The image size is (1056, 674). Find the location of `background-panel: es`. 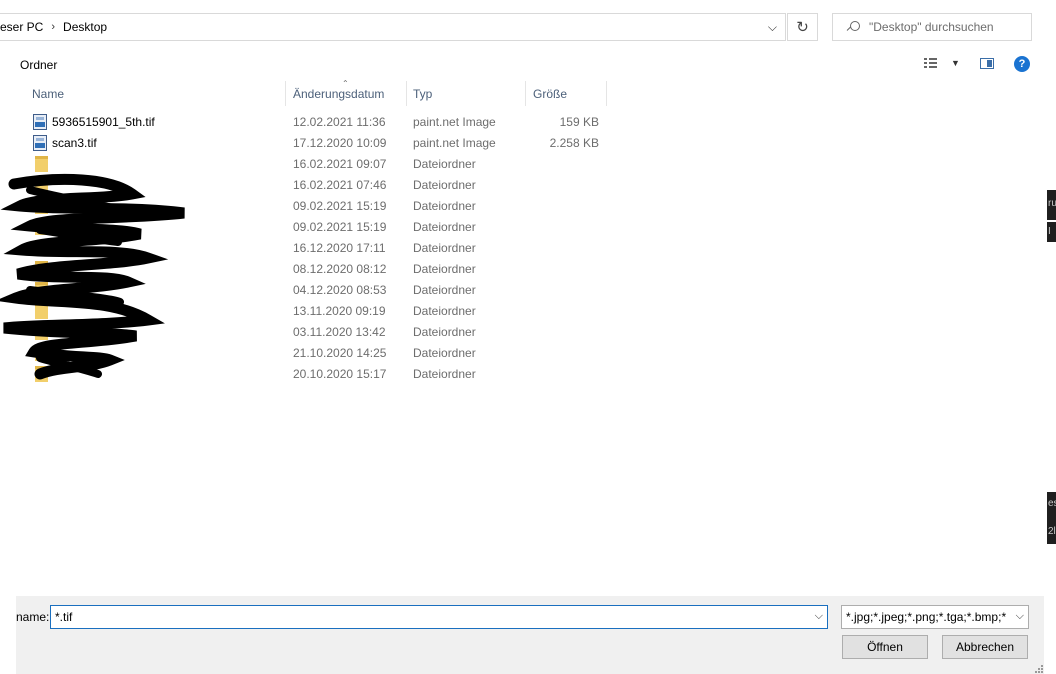

background-panel: es is located at coordinates (1051, 507).